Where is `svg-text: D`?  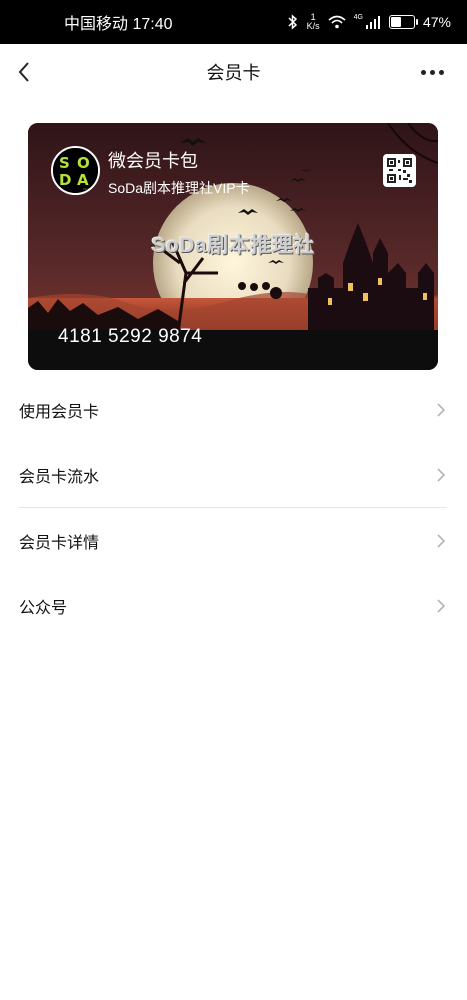 svg-text: D is located at coordinates (65, 180).